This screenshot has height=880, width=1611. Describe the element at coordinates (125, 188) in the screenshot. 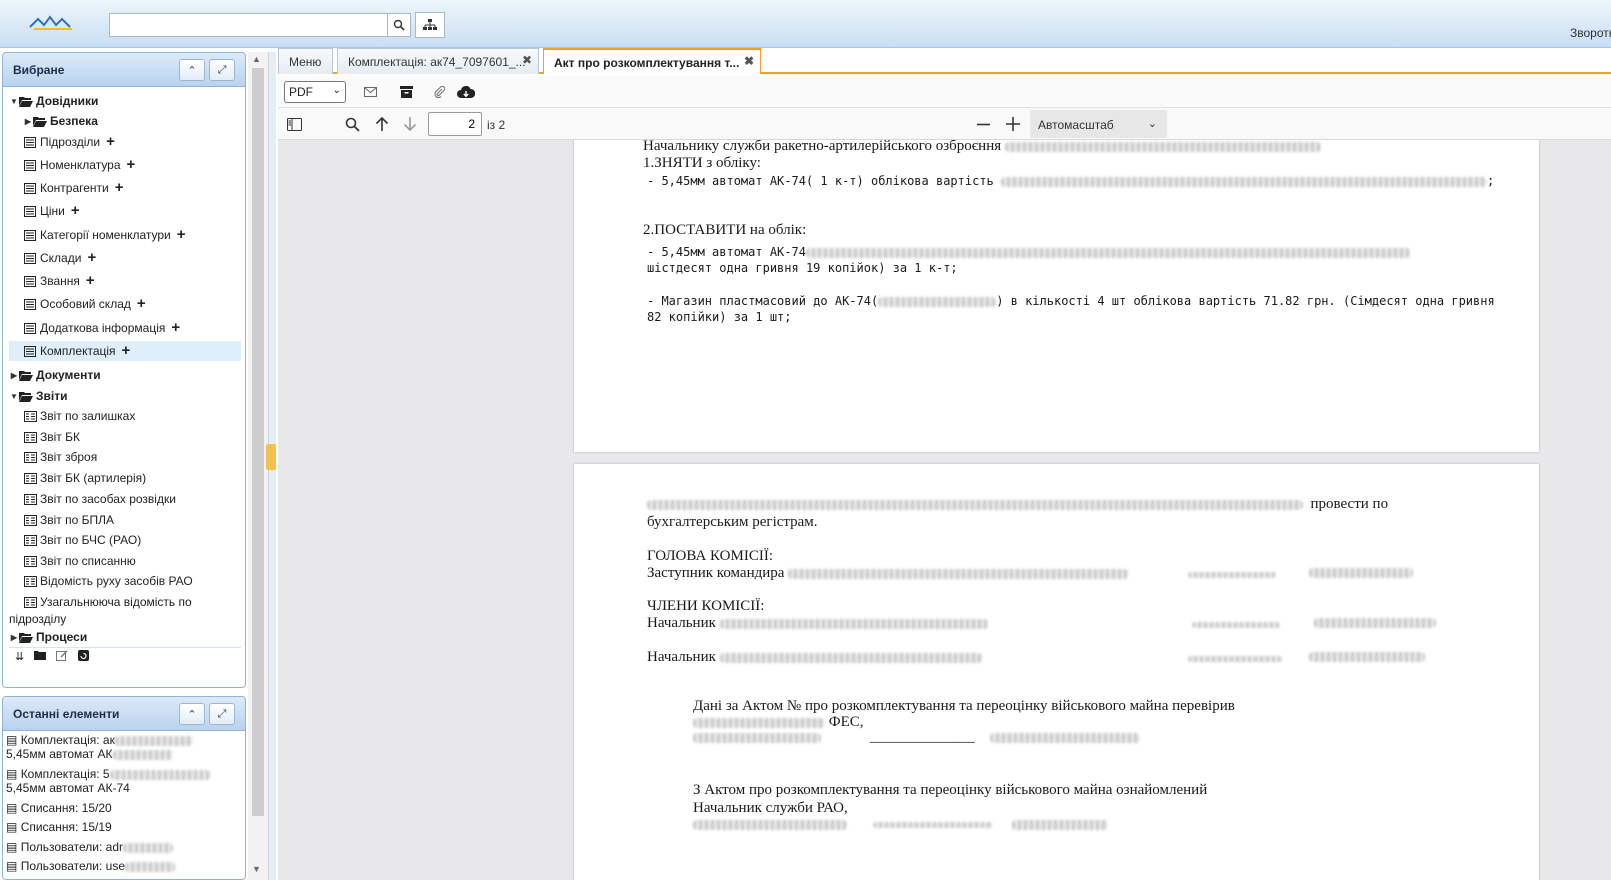

I see `tree-item-contractors: Контрагенти +` at that location.